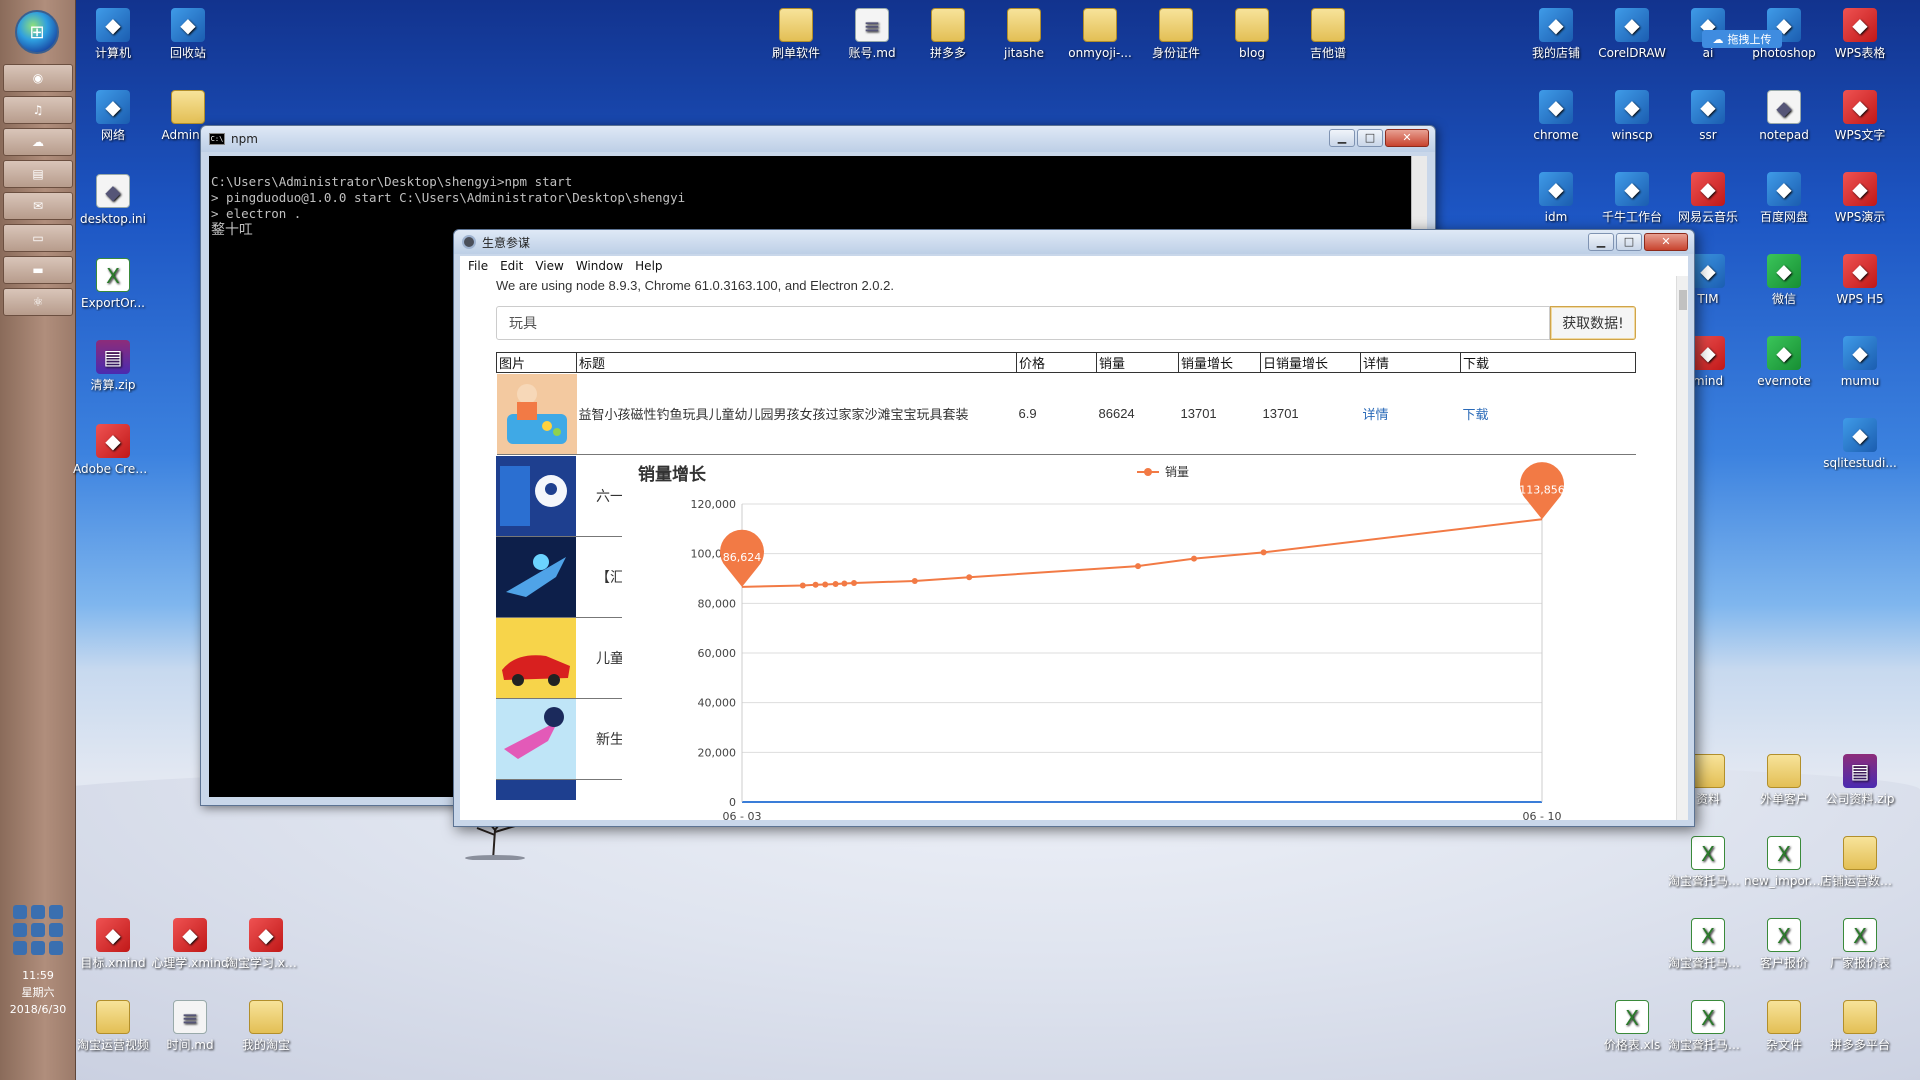  I want to click on desktop-icon: 吉他谱, so click(1328, 34).